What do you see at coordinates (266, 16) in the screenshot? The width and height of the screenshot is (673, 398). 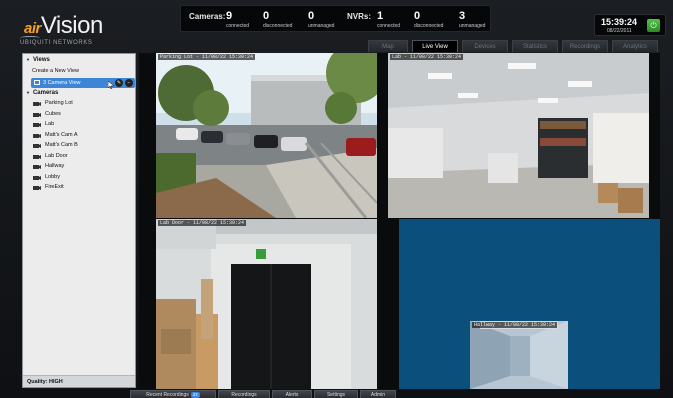 I see `cameras-disconnected-count: 0` at bounding box center [266, 16].